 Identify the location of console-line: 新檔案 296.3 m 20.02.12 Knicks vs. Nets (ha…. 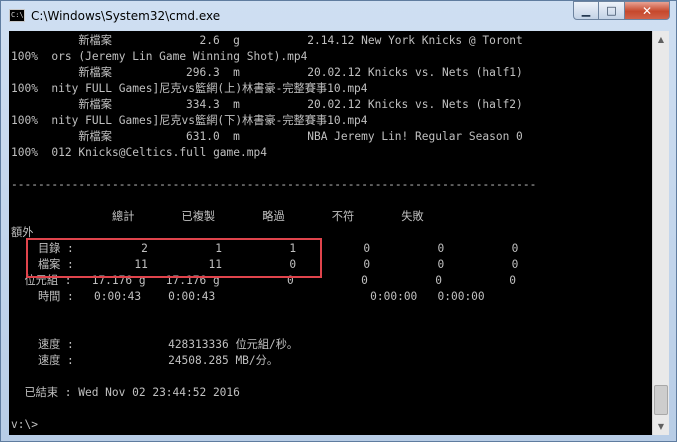
(267, 72).